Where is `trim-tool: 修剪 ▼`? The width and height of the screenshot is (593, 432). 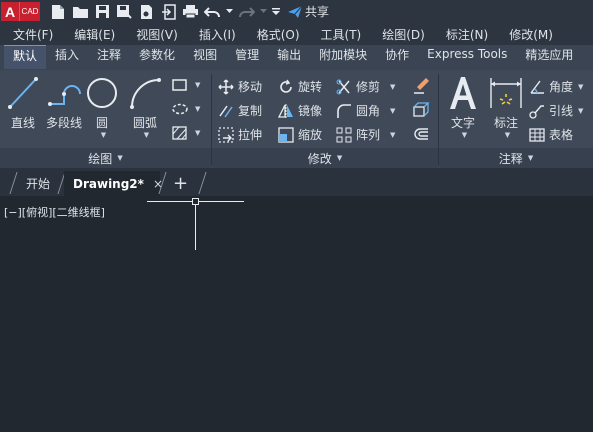 trim-tool: 修剪 ▼ is located at coordinates (365, 86).